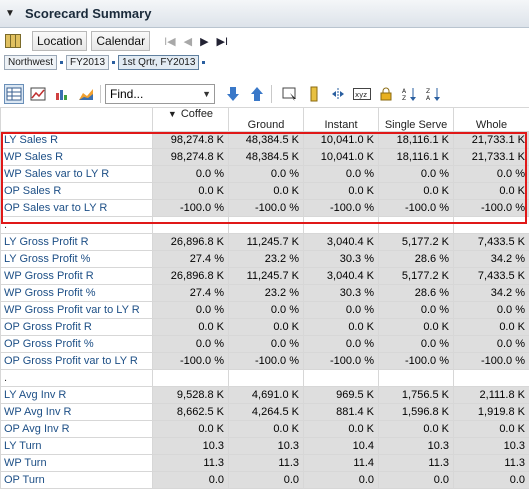 The height and width of the screenshot is (491, 529). Describe the element at coordinates (491, 395) in the screenshot. I see `table-cell: 2,111.8 K` at that location.